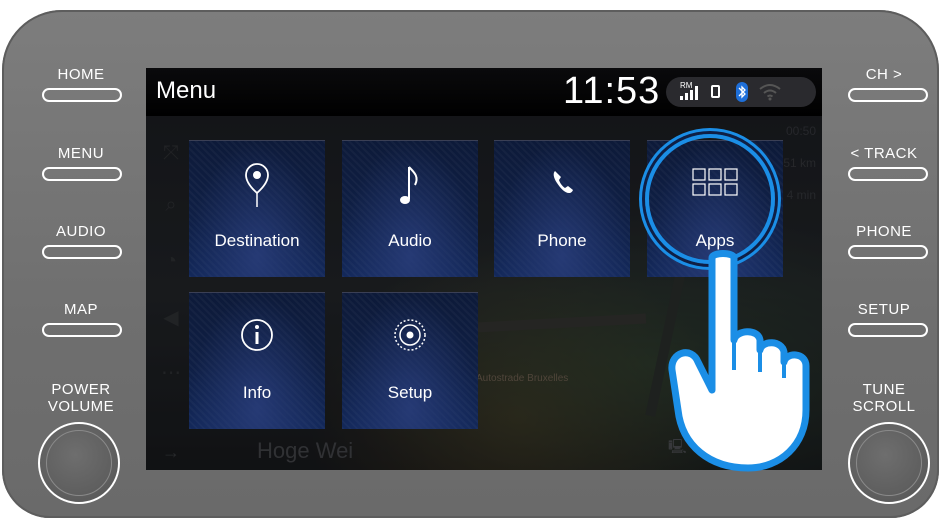 This screenshot has height=521, width=941. What do you see at coordinates (562, 240) in the screenshot?
I see `tile-label-phone: Phone` at bounding box center [562, 240].